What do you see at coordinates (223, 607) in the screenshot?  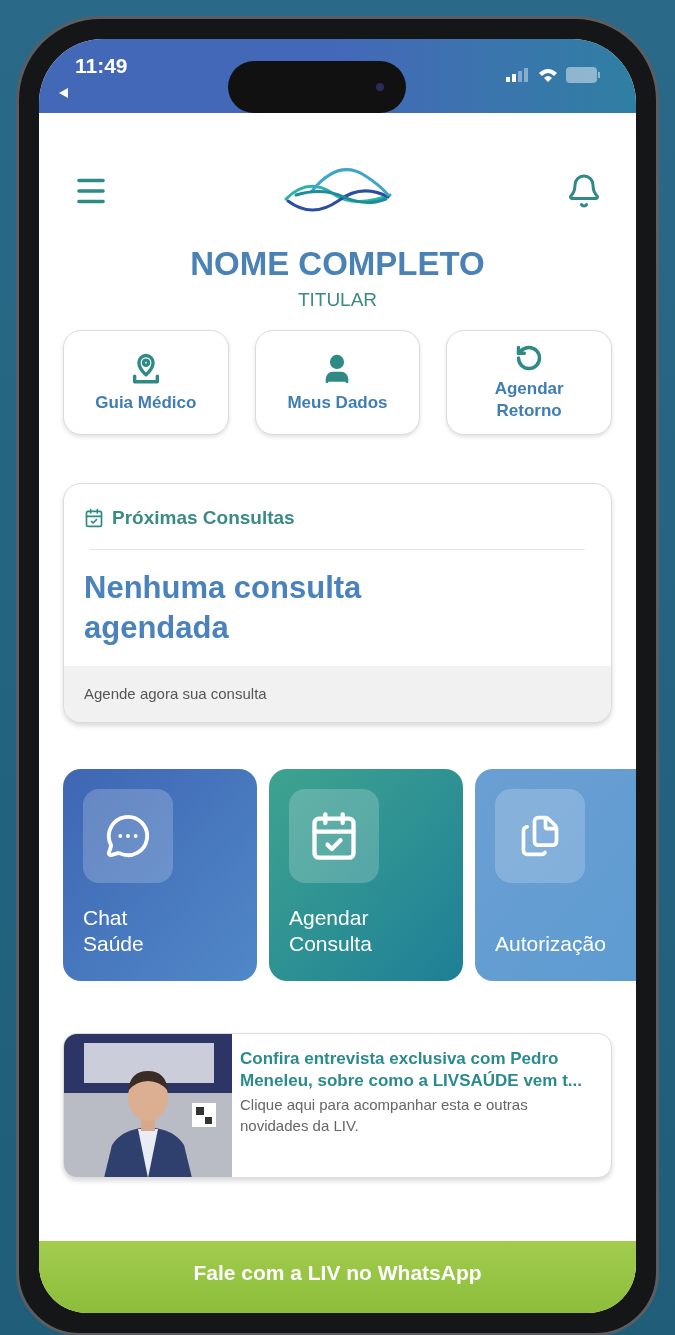 I see `empty-message: Nenhuma consulta agendada` at bounding box center [223, 607].